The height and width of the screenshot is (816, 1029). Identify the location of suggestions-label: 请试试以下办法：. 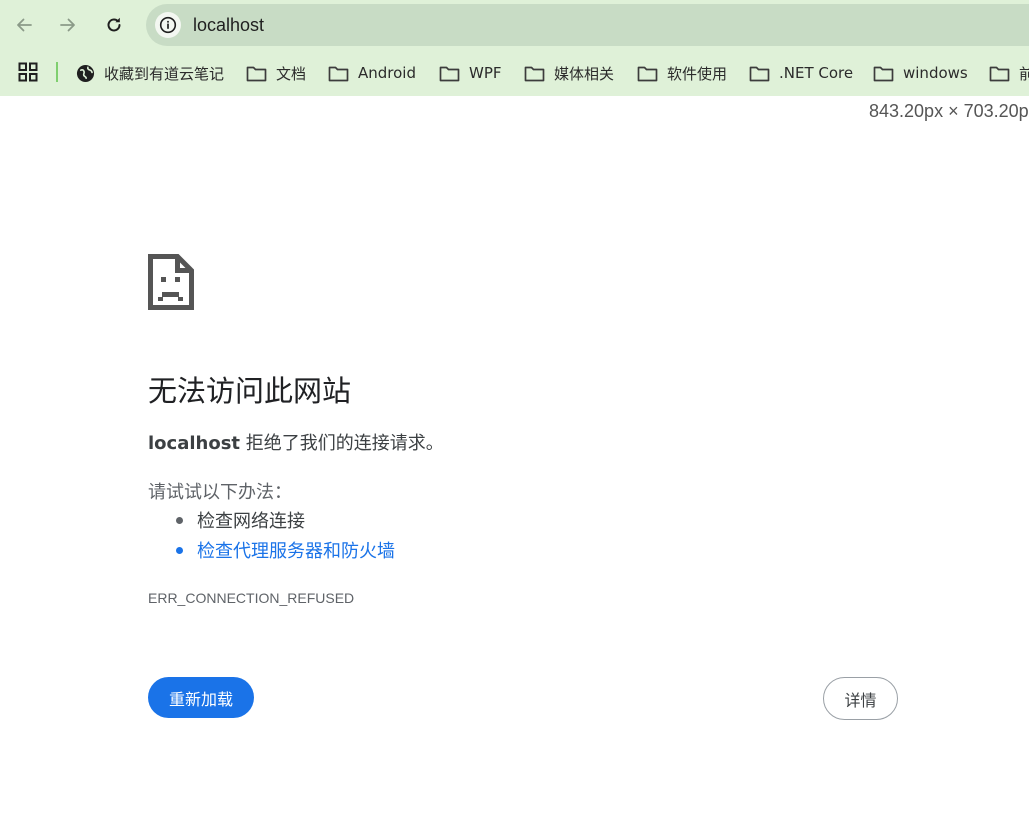
(220, 492).